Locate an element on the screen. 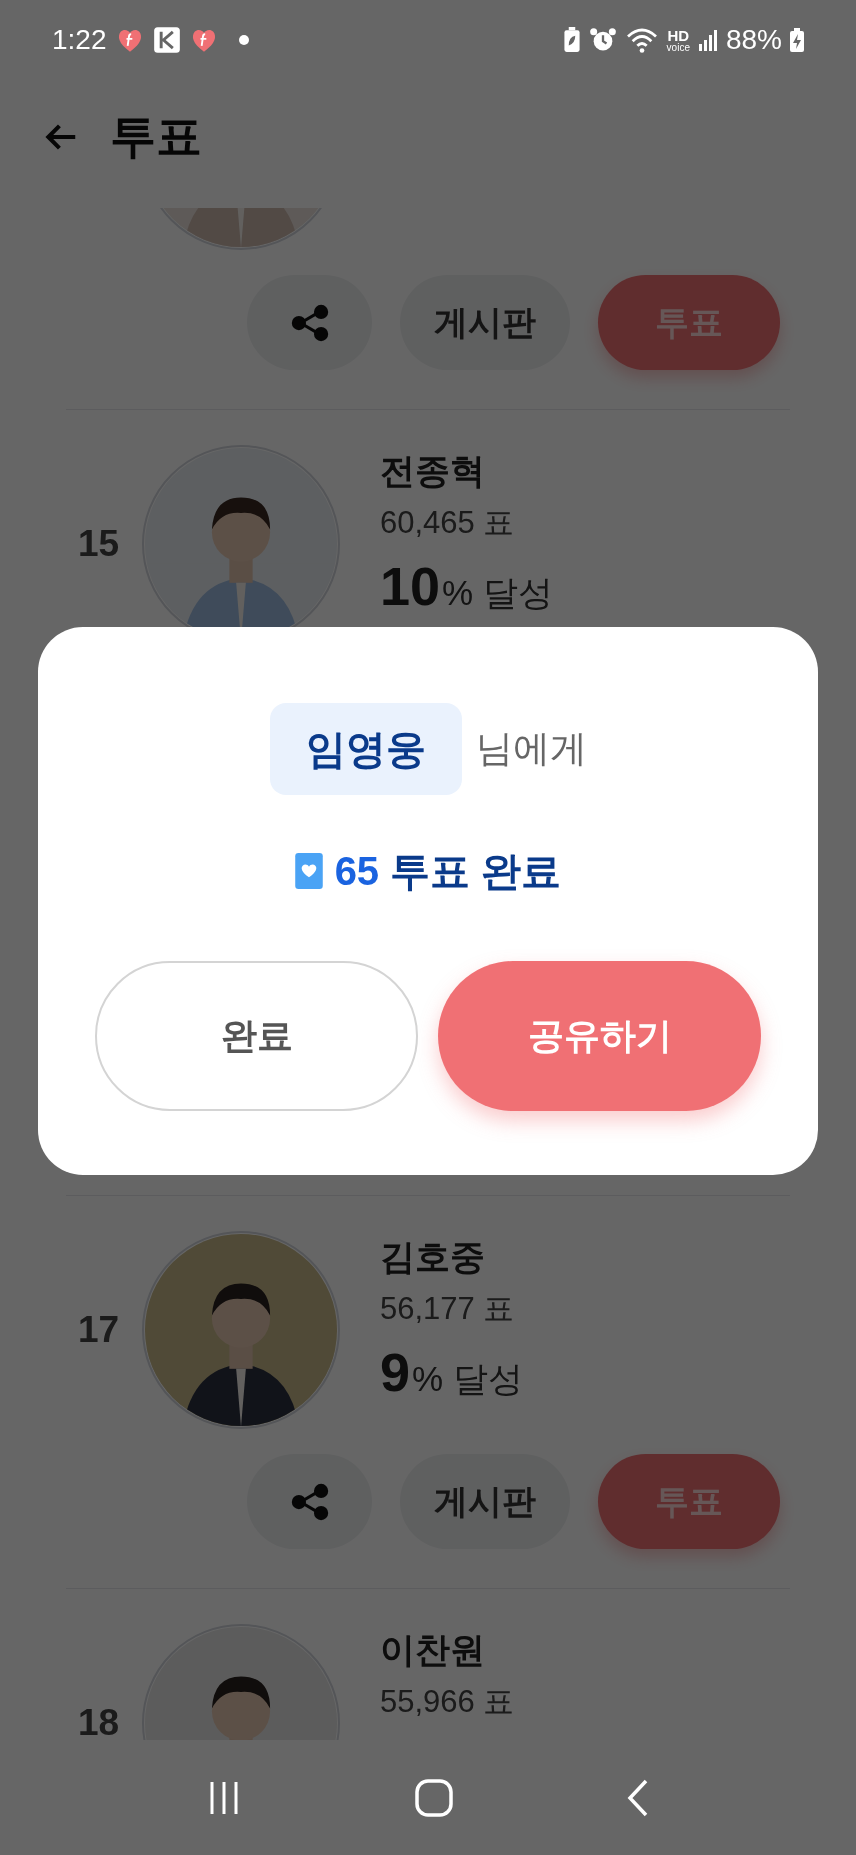 This screenshot has height=1855, width=856. vote-count: 55,966 표 is located at coordinates (447, 1702).